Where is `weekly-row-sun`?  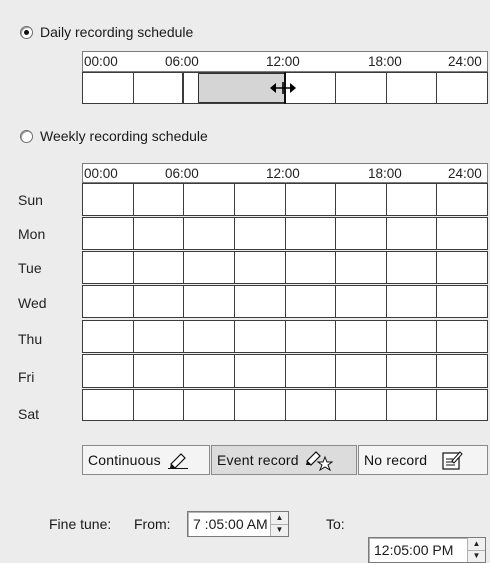
weekly-row-sun is located at coordinates (285, 199).